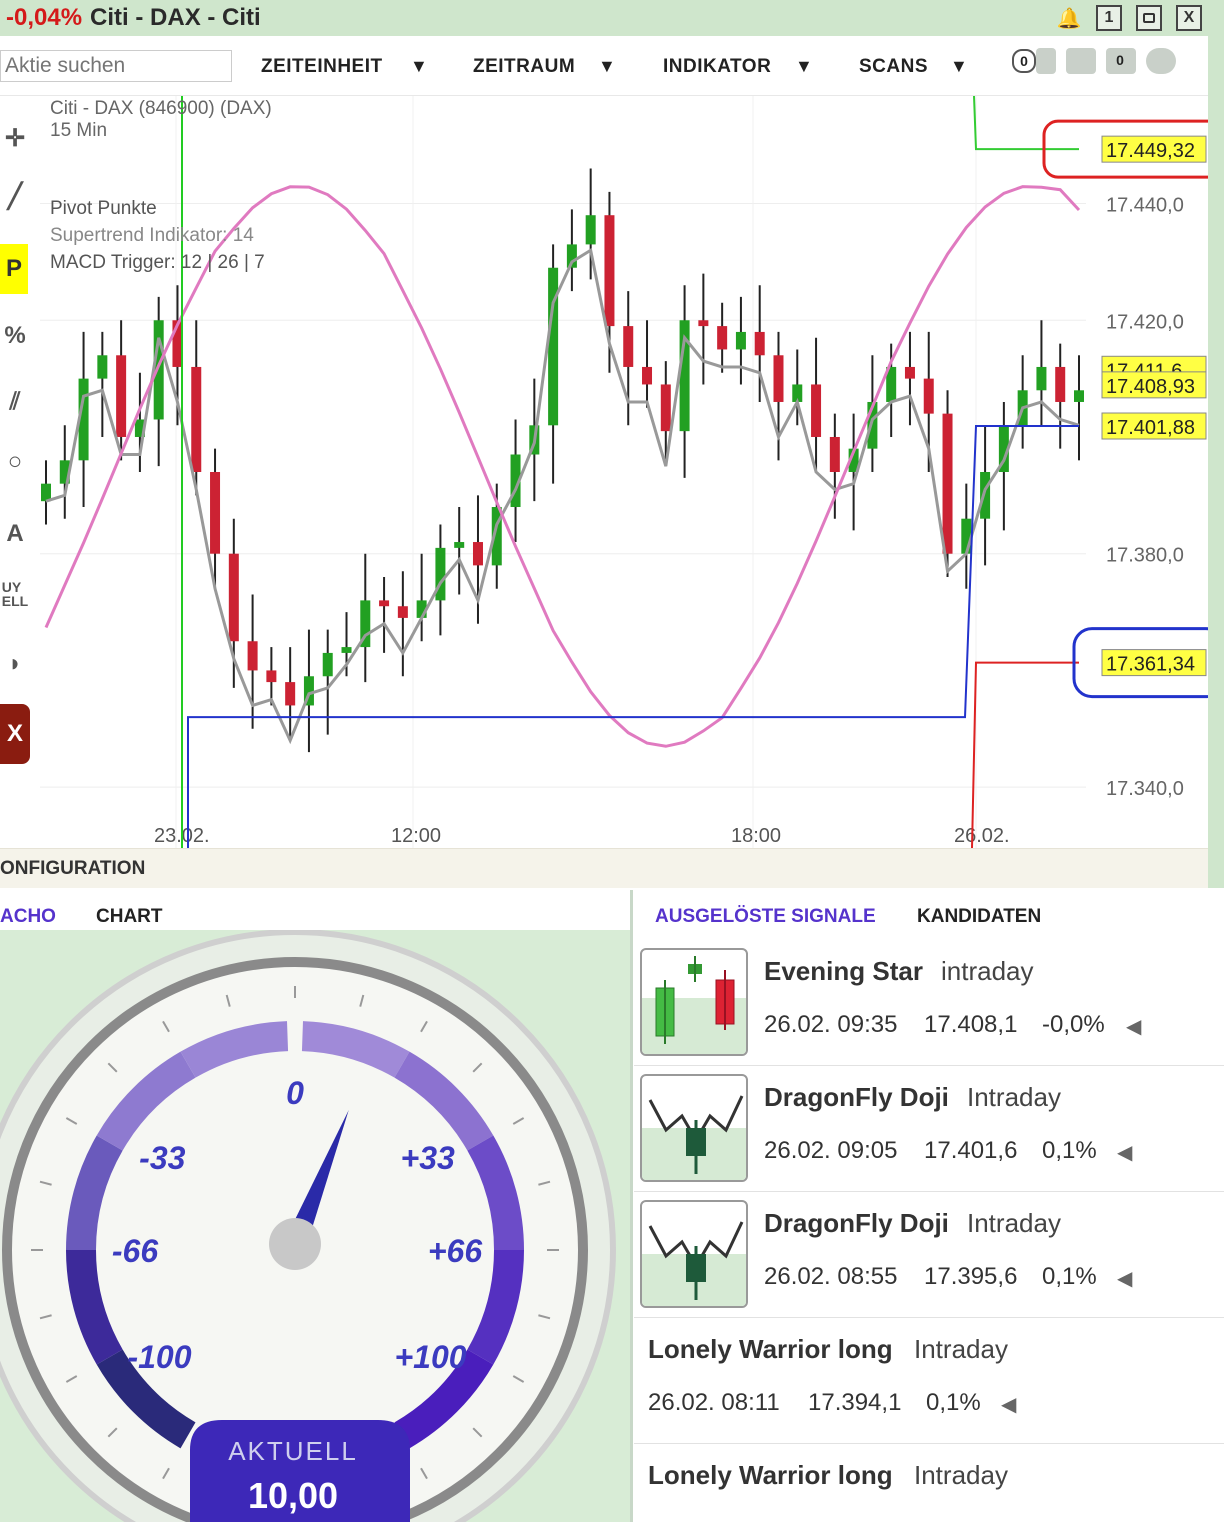 This screenshot has width=1224, height=1522. What do you see at coordinates (856, 1223) in the screenshot?
I see `signal-name: DragonFly Doji` at bounding box center [856, 1223].